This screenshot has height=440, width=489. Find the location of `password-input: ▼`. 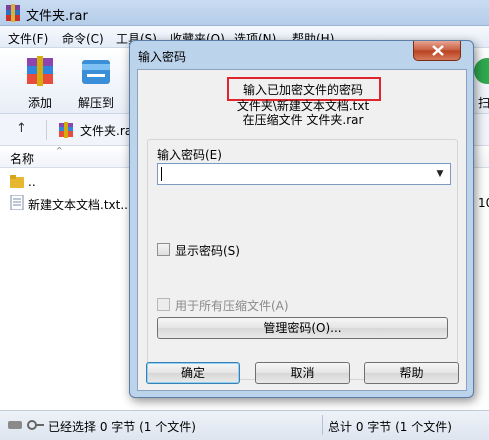

password-input: ▼ is located at coordinates (304, 174).